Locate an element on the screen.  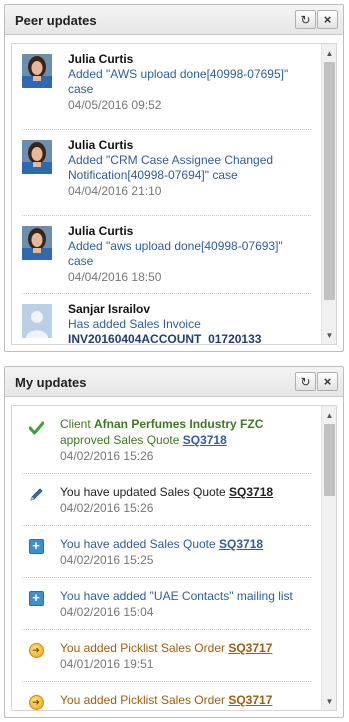
update-text: You have updated Sales Quote SQ3718 is located at coordinates (185, 492).